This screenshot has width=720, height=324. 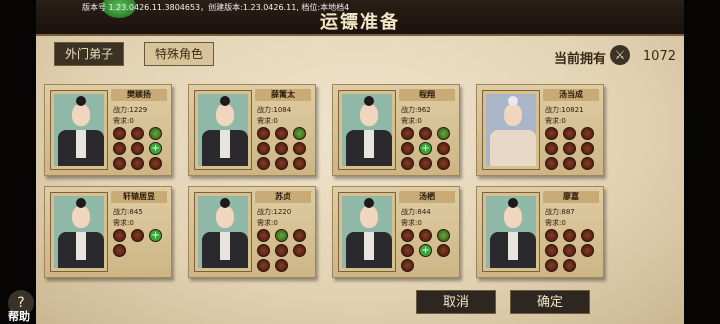 What do you see at coordinates (550, 302) in the screenshot?
I see `confirm-button: 确定` at bounding box center [550, 302].